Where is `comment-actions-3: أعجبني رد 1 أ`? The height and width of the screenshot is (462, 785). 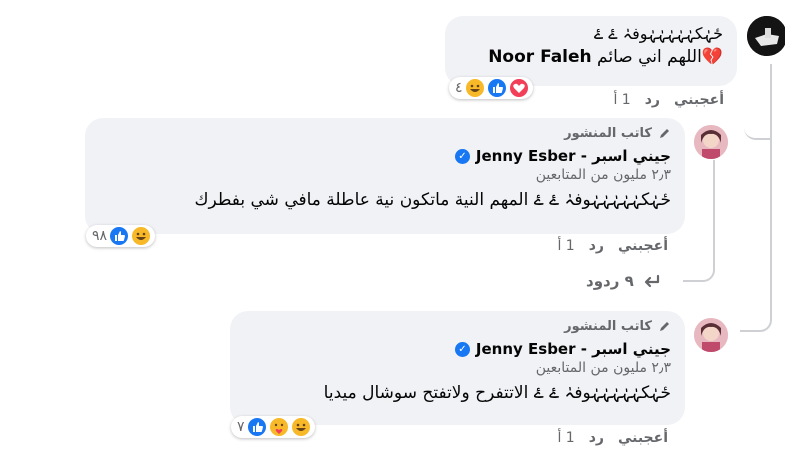
comment-actions-3: أعجبني رد 1 أ is located at coordinates (601, 438).